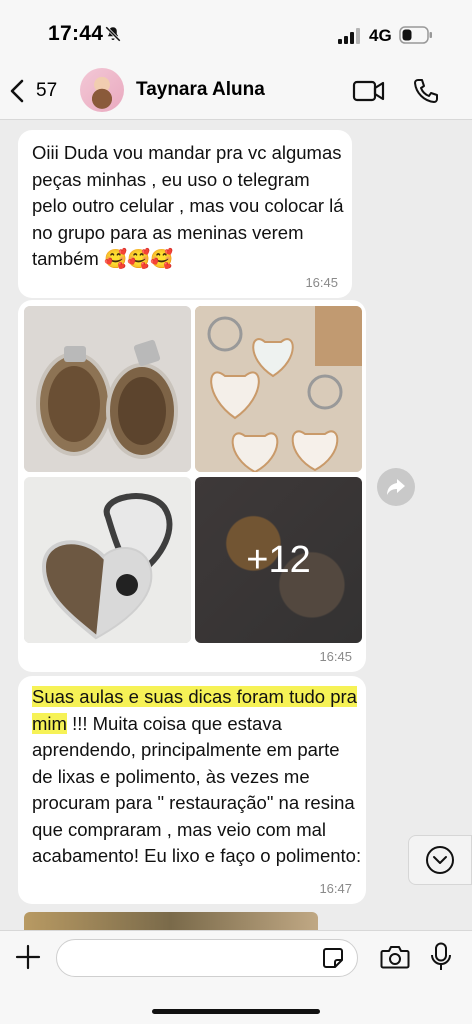 The width and height of the screenshot is (472, 1024). Describe the element at coordinates (349, 36) in the screenshot. I see `signal-icon` at that location.